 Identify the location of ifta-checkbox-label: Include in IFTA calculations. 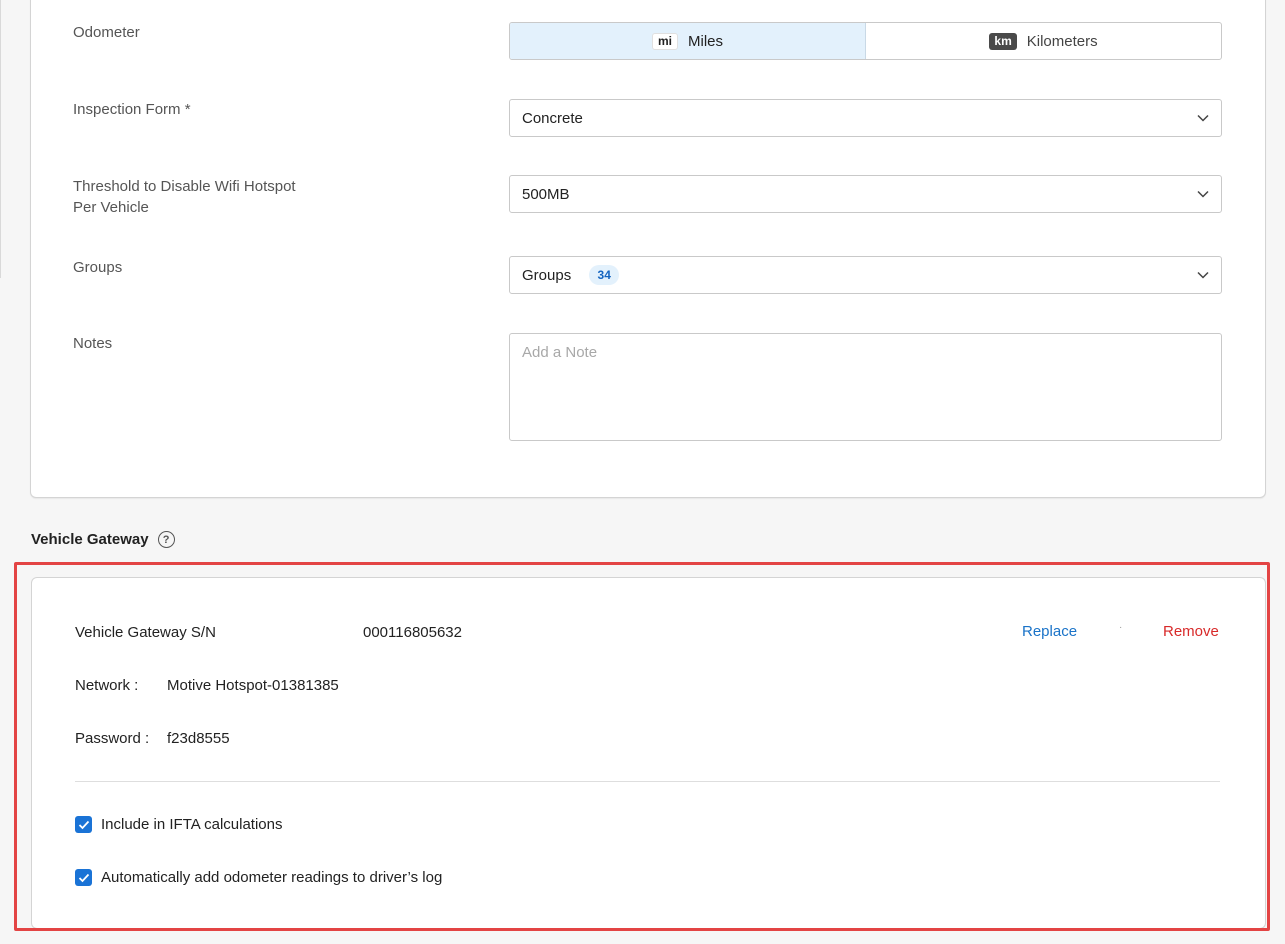
(192, 824).